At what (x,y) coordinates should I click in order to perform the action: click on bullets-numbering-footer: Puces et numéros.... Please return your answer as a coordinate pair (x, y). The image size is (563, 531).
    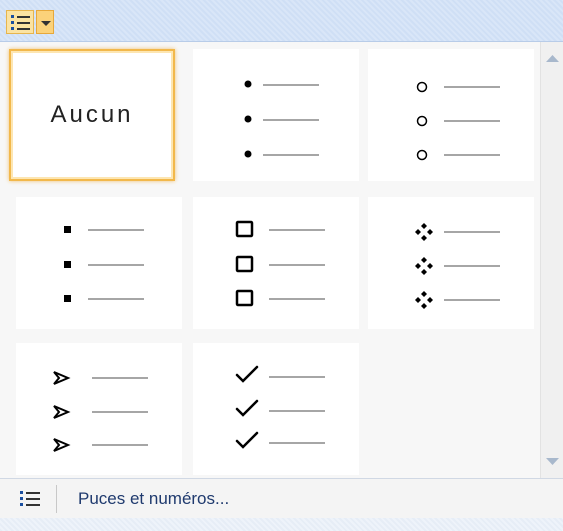
    Looking at the image, I should click on (281, 498).